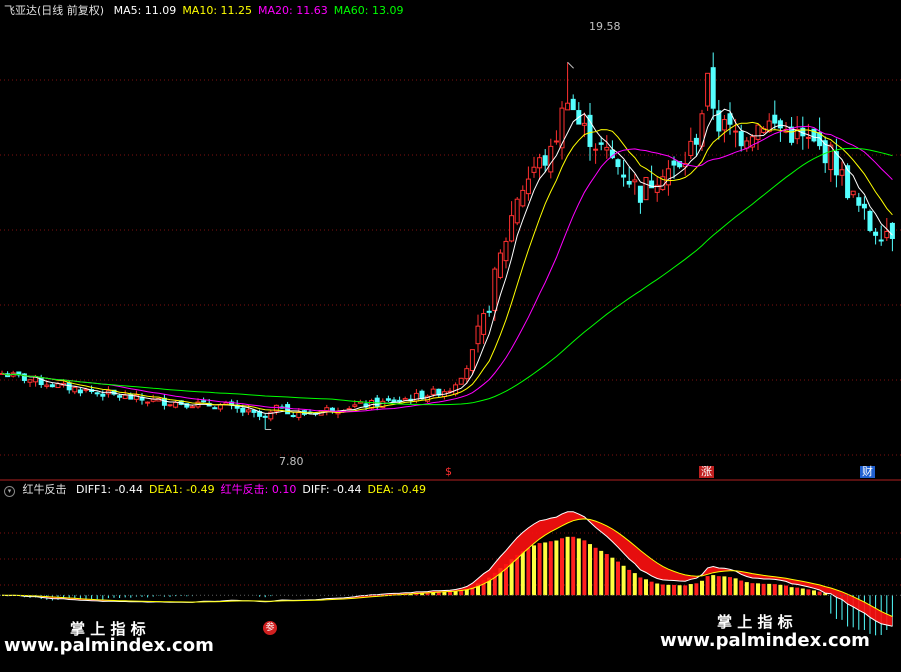  Describe the element at coordinates (332, 489) in the screenshot. I see `macd-label-3: DIFF: -0.44` at that location.